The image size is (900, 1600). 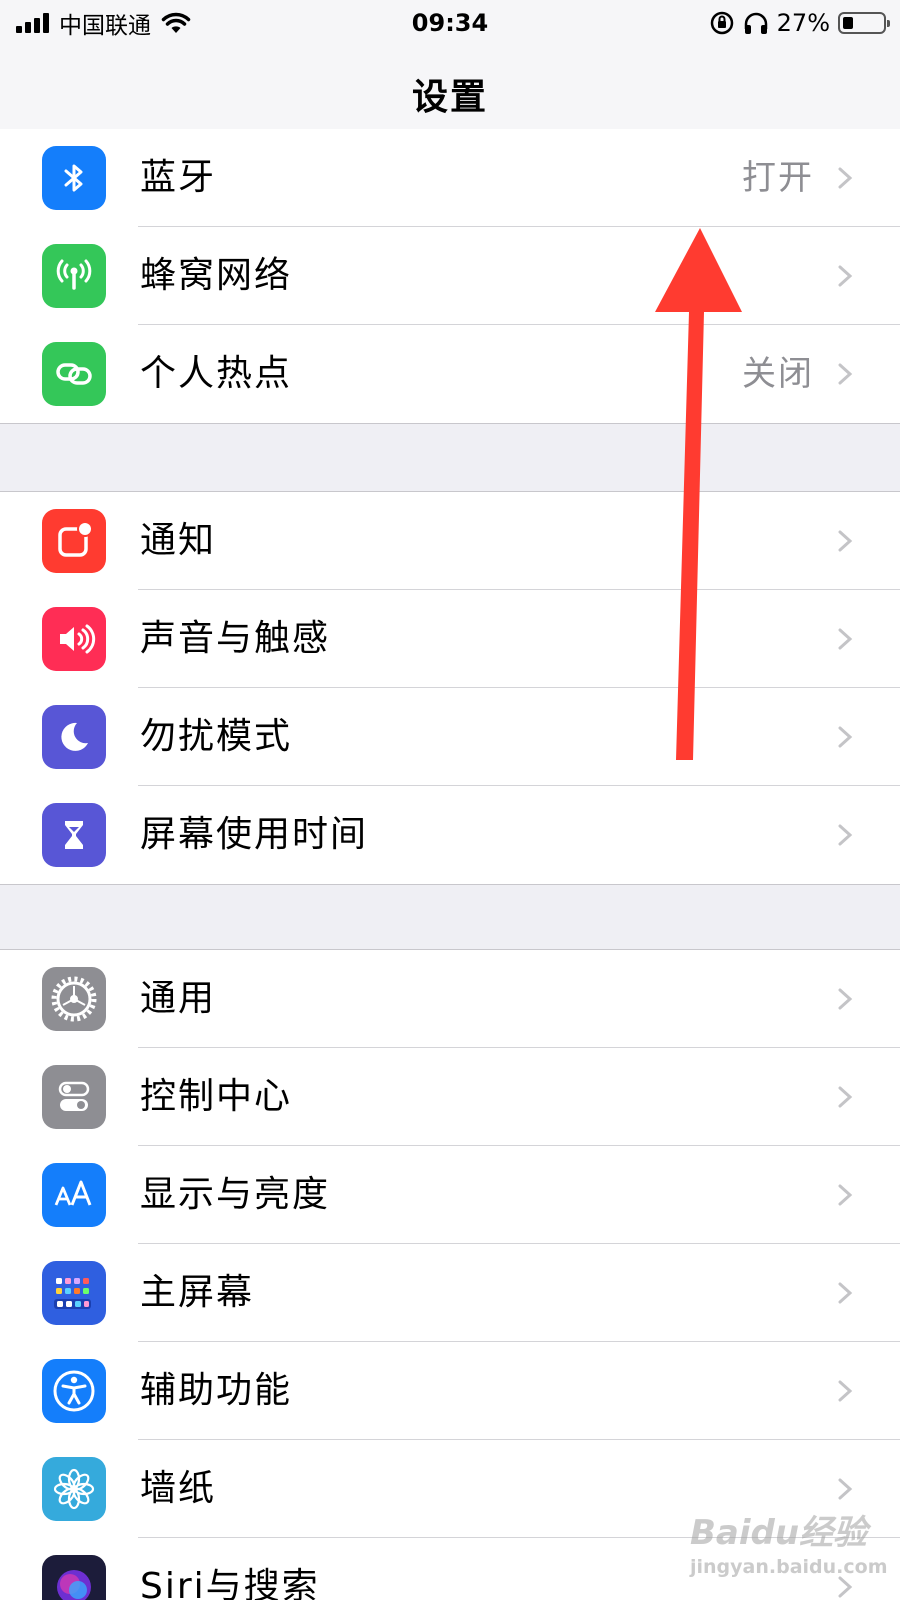 I want to click on page-title: 设置, so click(x=449, y=97).